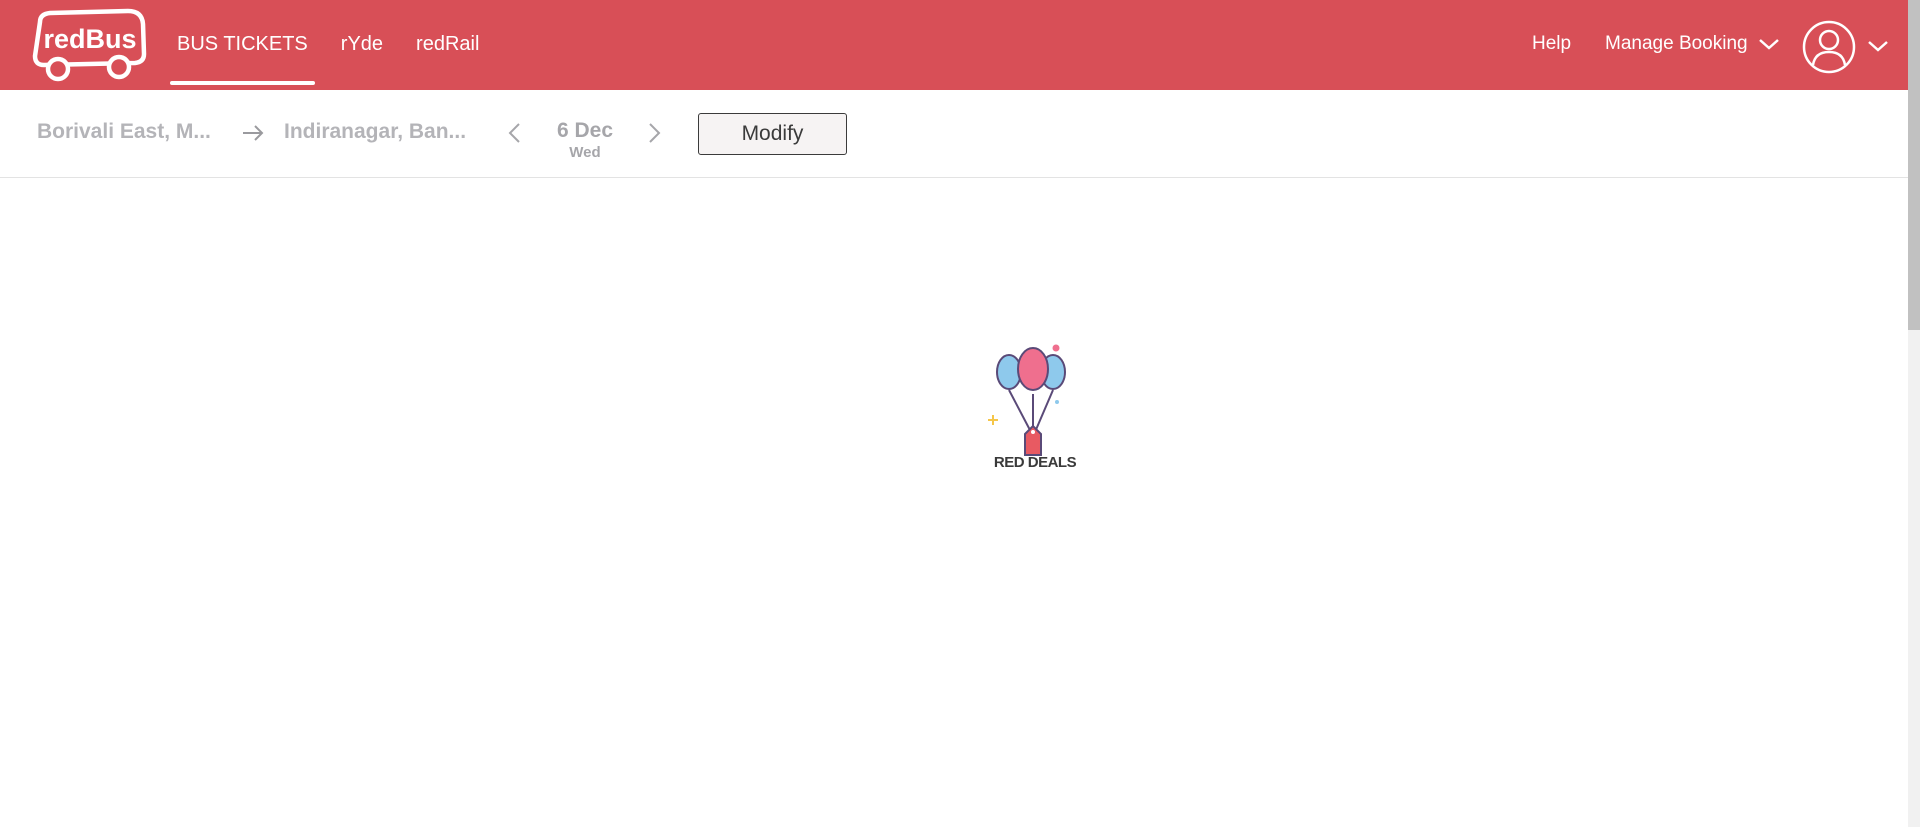 The width and height of the screenshot is (1920, 827). What do you see at coordinates (585, 130) in the screenshot?
I see `date-text: 6 Dec` at bounding box center [585, 130].